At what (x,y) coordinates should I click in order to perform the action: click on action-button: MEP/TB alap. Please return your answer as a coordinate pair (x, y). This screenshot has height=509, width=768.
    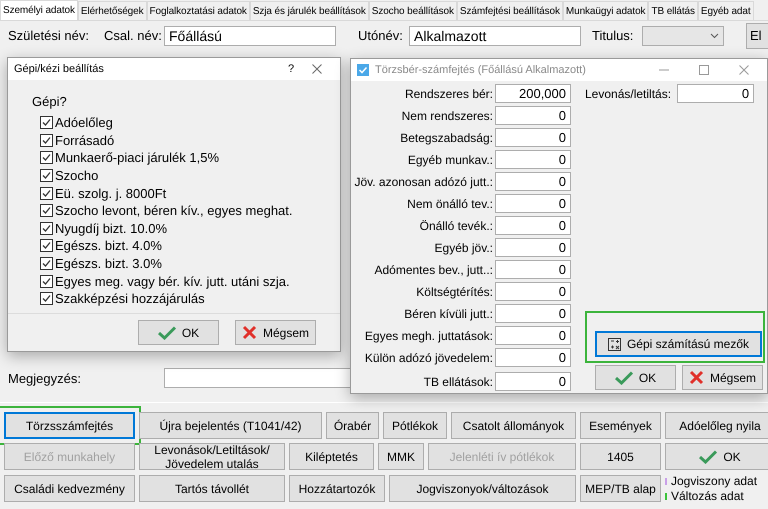
    Looking at the image, I should click on (620, 488).